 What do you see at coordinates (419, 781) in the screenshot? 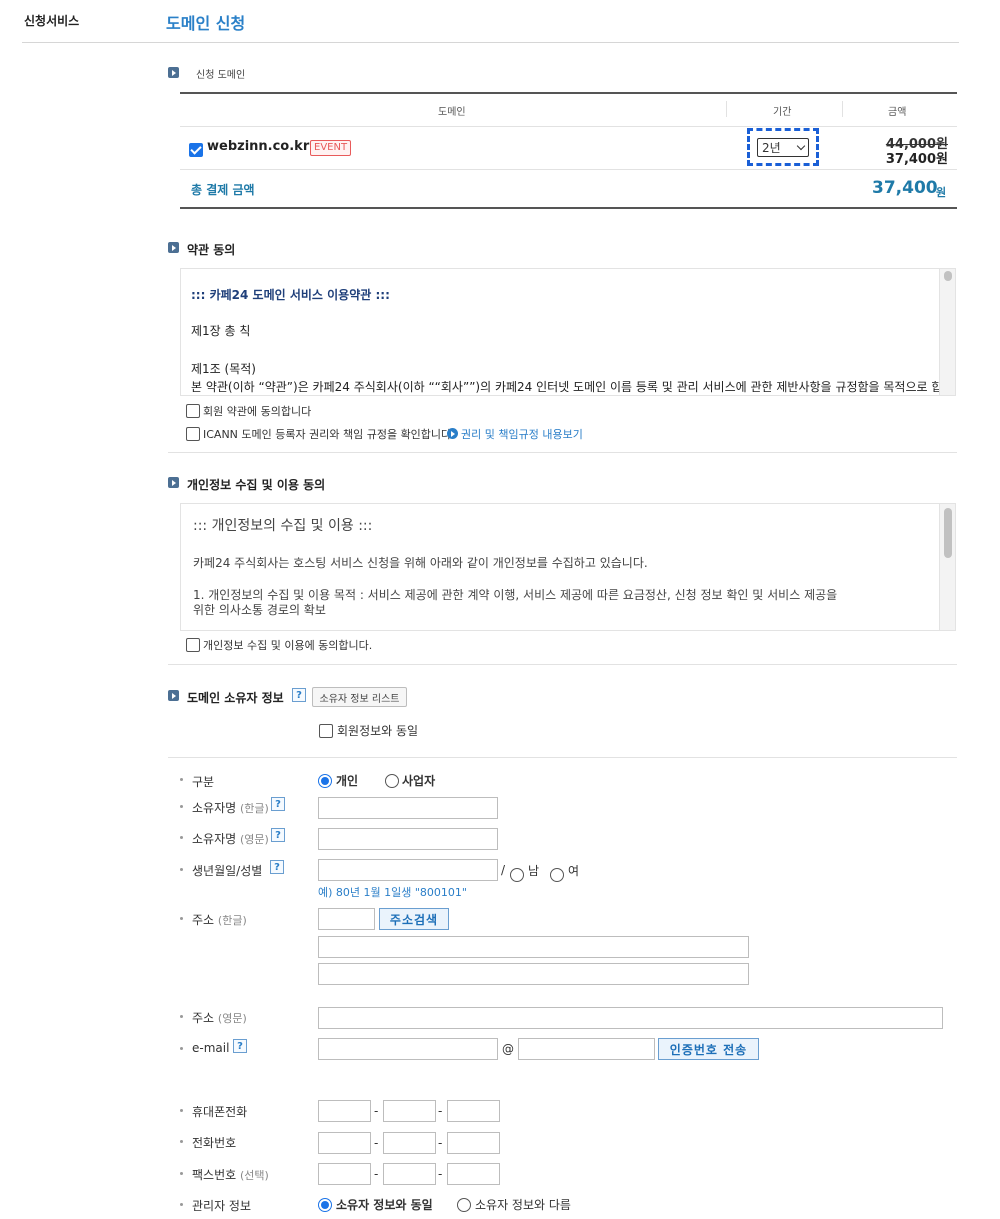
I see `type-business-label: 사업자` at bounding box center [419, 781].